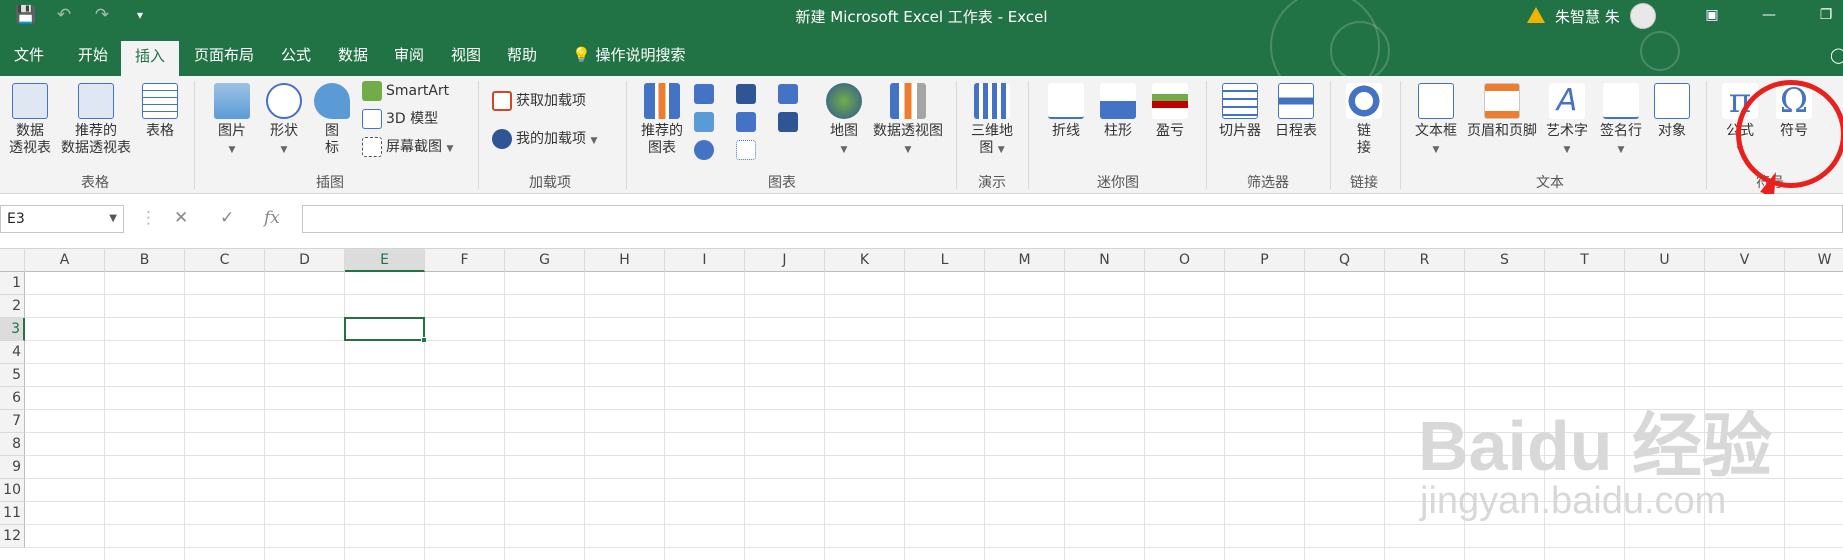 The height and width of the screenshot is (560, 1843). Describe the element at coordinates (12, 536) in the screenshot. I see `row-header: 12` at that location.